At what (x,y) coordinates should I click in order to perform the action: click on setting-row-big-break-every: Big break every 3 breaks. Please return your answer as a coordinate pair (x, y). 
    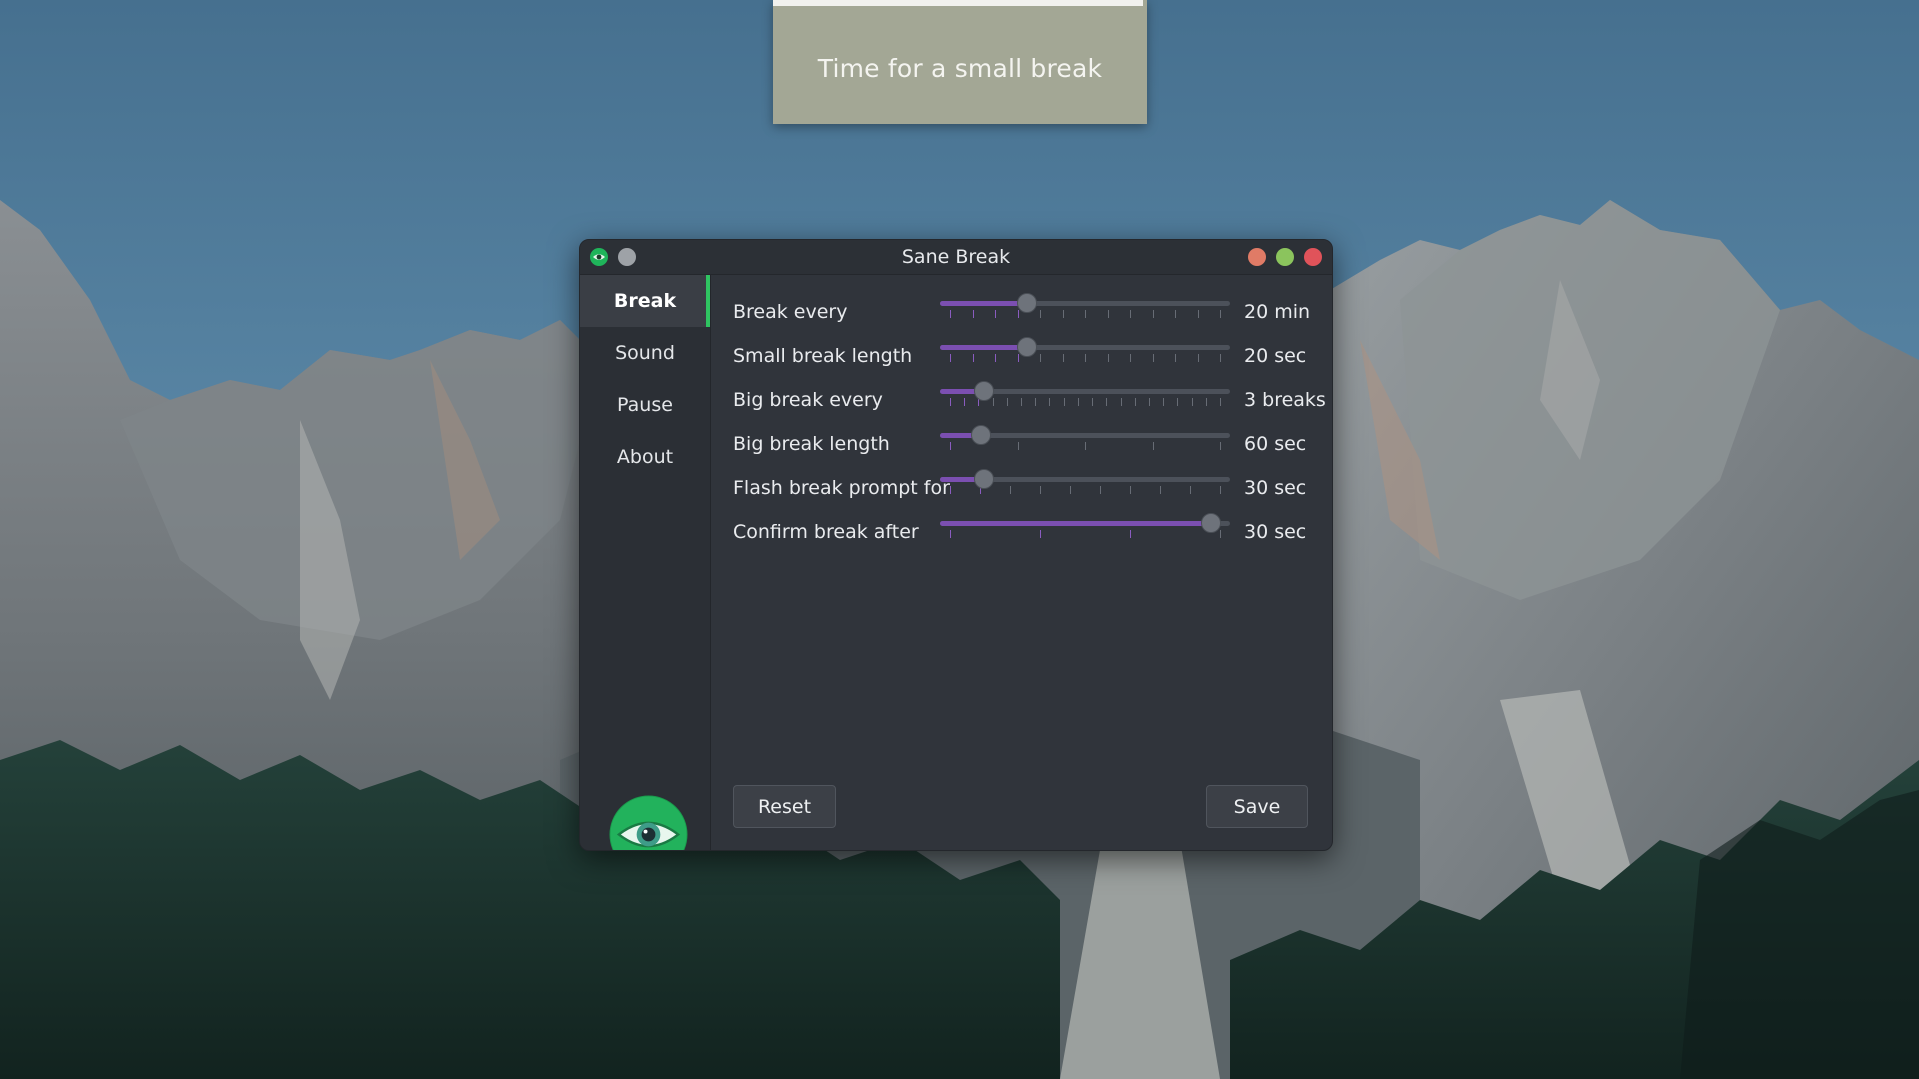
    Looking at the image, I should click on (1029, 400).